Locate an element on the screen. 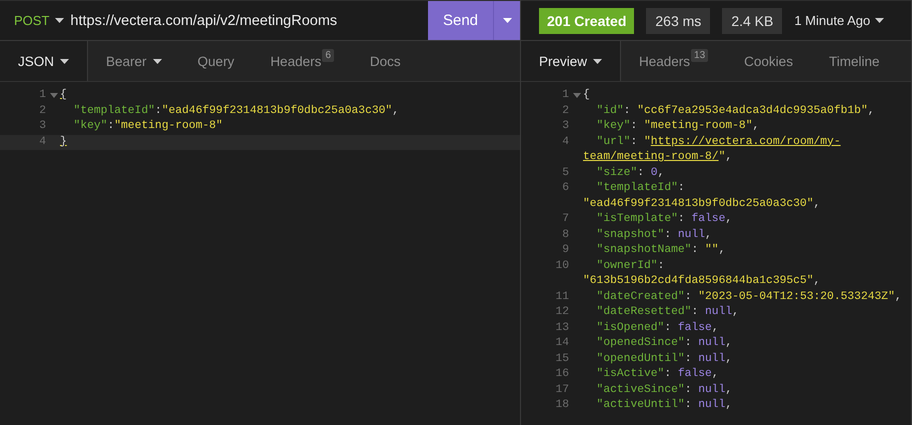 The height and width of the screenshot is (425, 912). history-dropdown: 1 Minute Ago is located at coordinates (839, 20).